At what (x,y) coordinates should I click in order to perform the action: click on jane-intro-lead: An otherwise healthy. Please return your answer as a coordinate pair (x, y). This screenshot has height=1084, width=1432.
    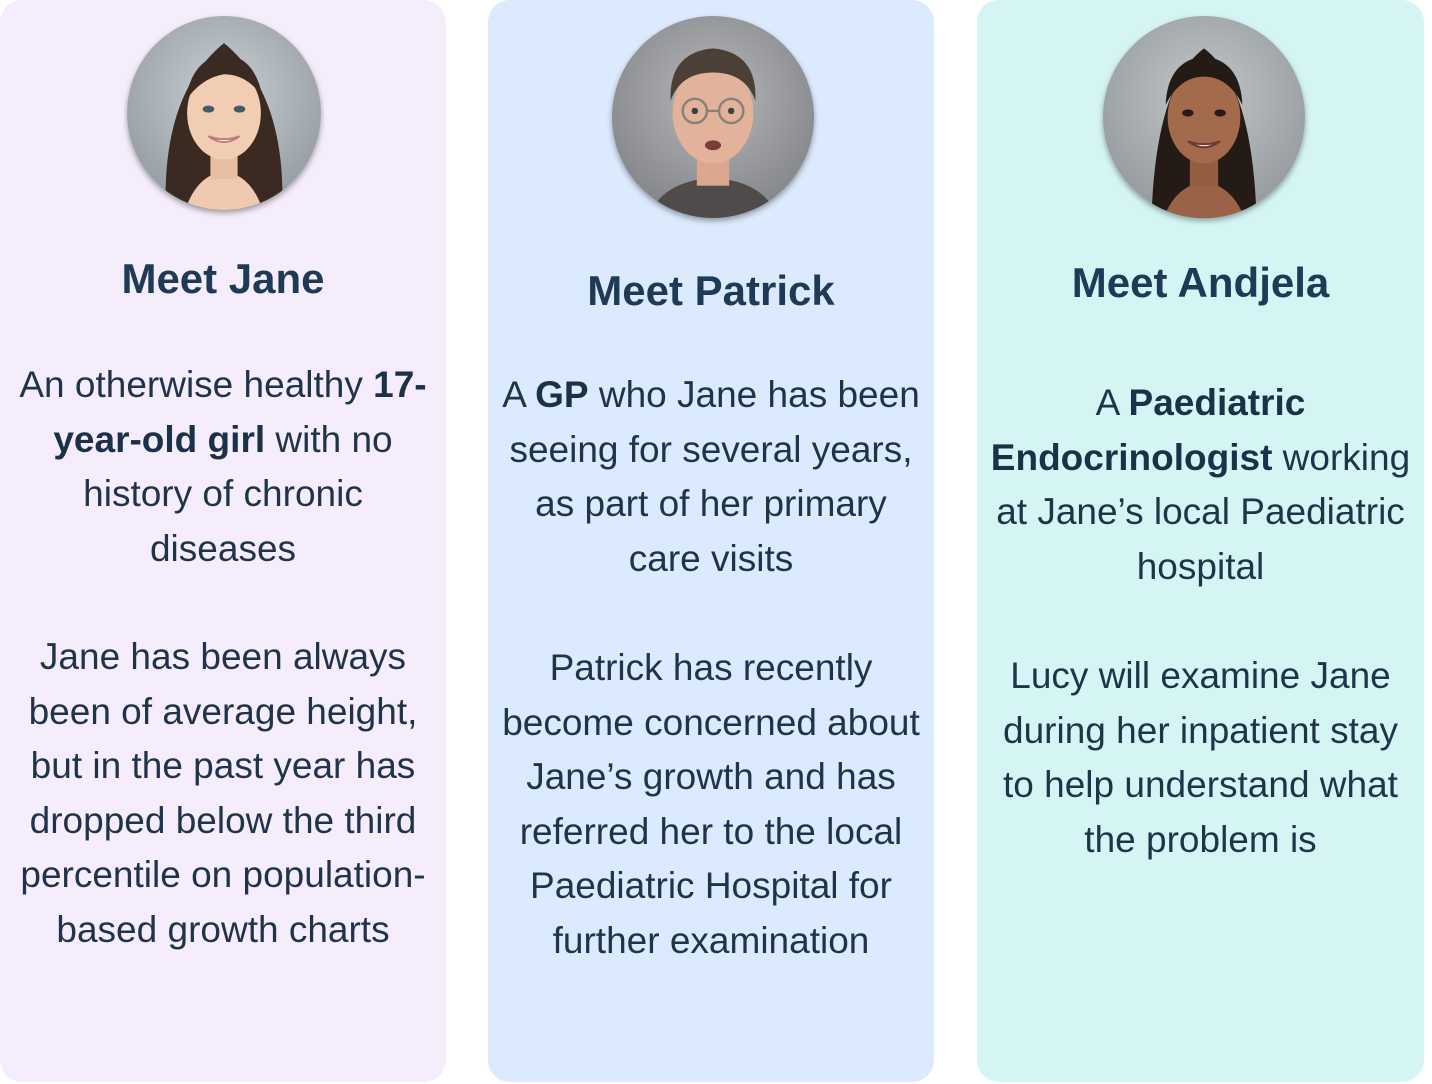
    Looking at the image, I should click on (196, 384).